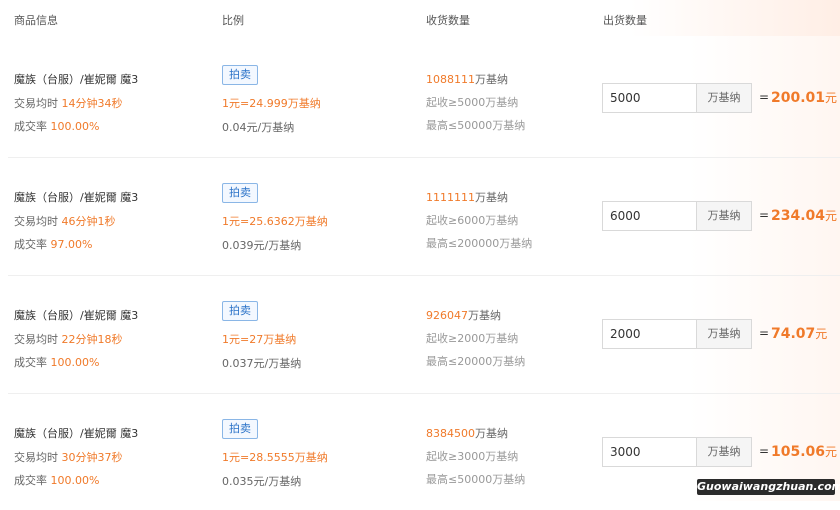  Describe the element at coordinates (467, 79) in the screenshot. I see `receive-quantity: 1088111万基纳` at that location.